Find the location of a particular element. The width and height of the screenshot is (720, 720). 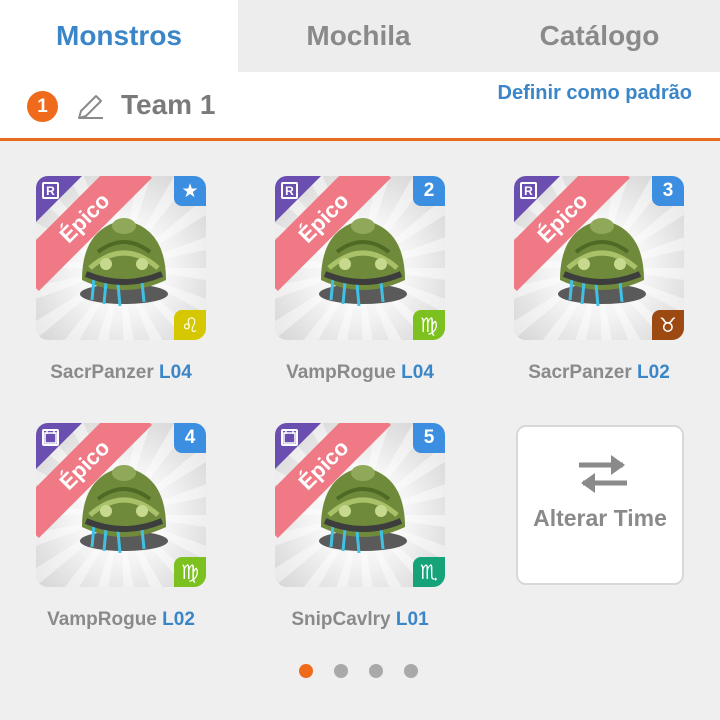

change-team-label: Alterar Time is located at coordinates (600, 518).